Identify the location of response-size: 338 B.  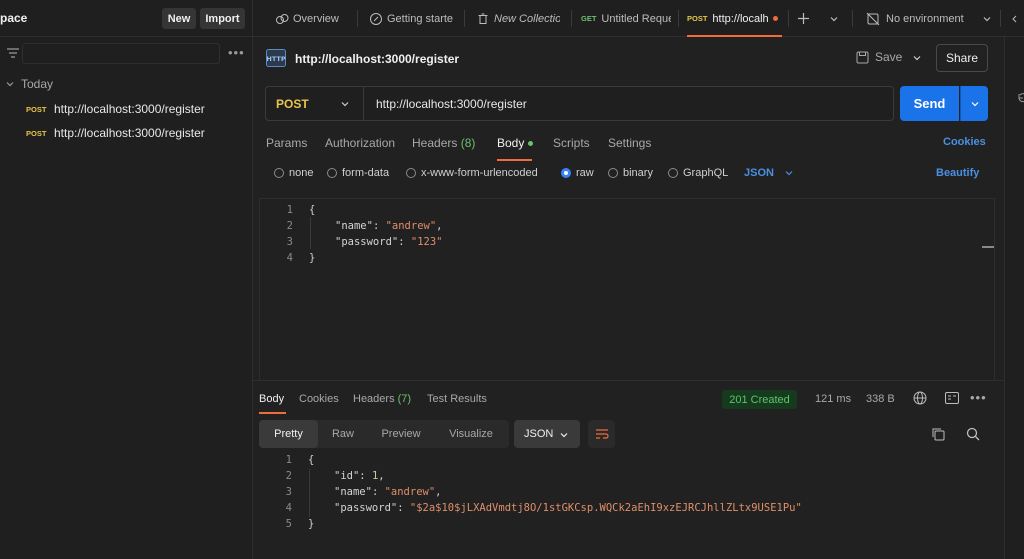
(880, 399).